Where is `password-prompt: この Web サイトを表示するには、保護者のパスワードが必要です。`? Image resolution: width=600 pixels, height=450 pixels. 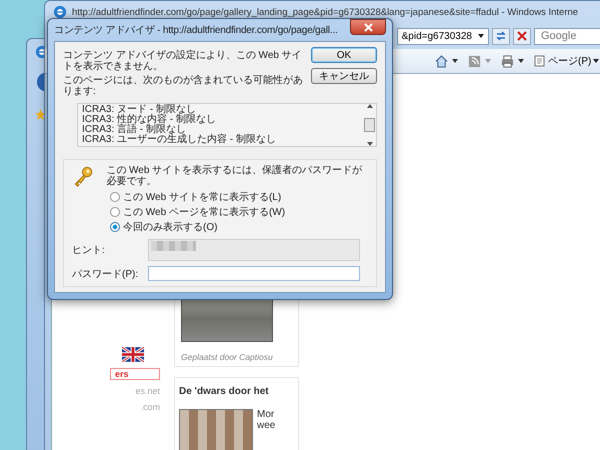
password-prompt: この Web サイトを表示するには、保護者のパスワードが必要です。 is located at coordinates (235, 176).